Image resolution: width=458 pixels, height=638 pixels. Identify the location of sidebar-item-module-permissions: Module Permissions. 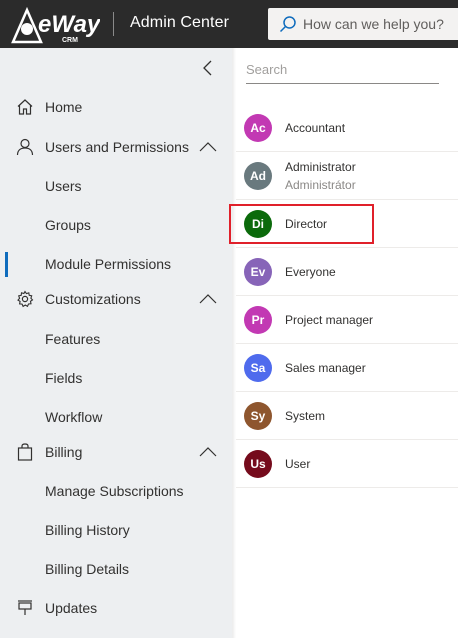
(116, 264).